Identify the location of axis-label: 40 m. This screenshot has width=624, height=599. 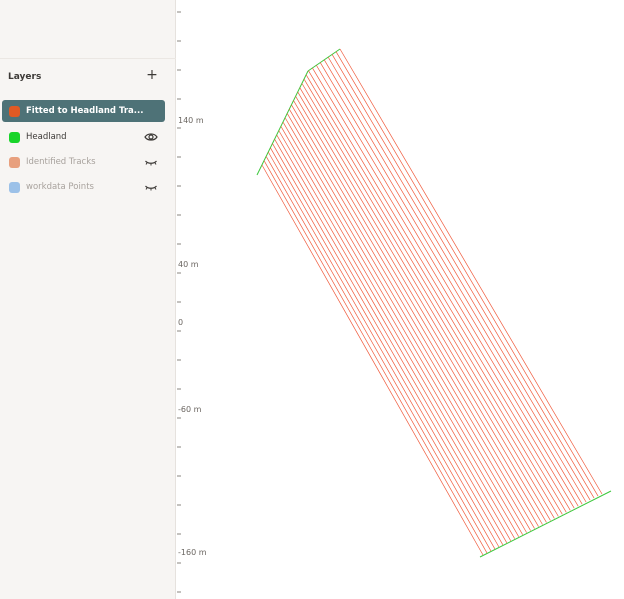
(188, 264).